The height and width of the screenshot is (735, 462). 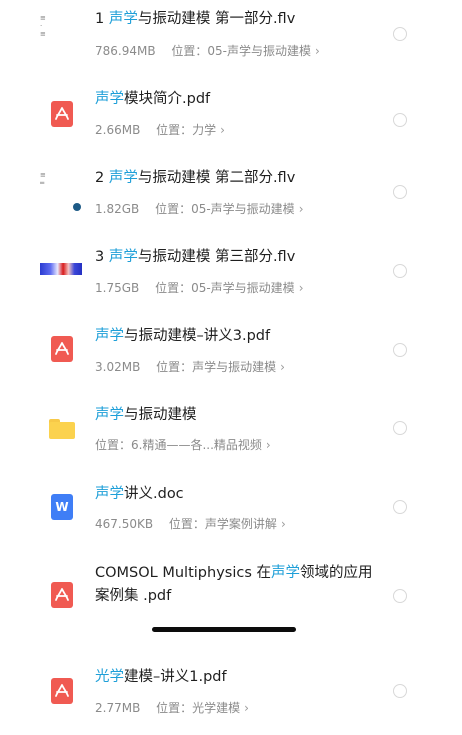 I want to click on file-name: 声学与振动建模, so click(x=146, y=415).